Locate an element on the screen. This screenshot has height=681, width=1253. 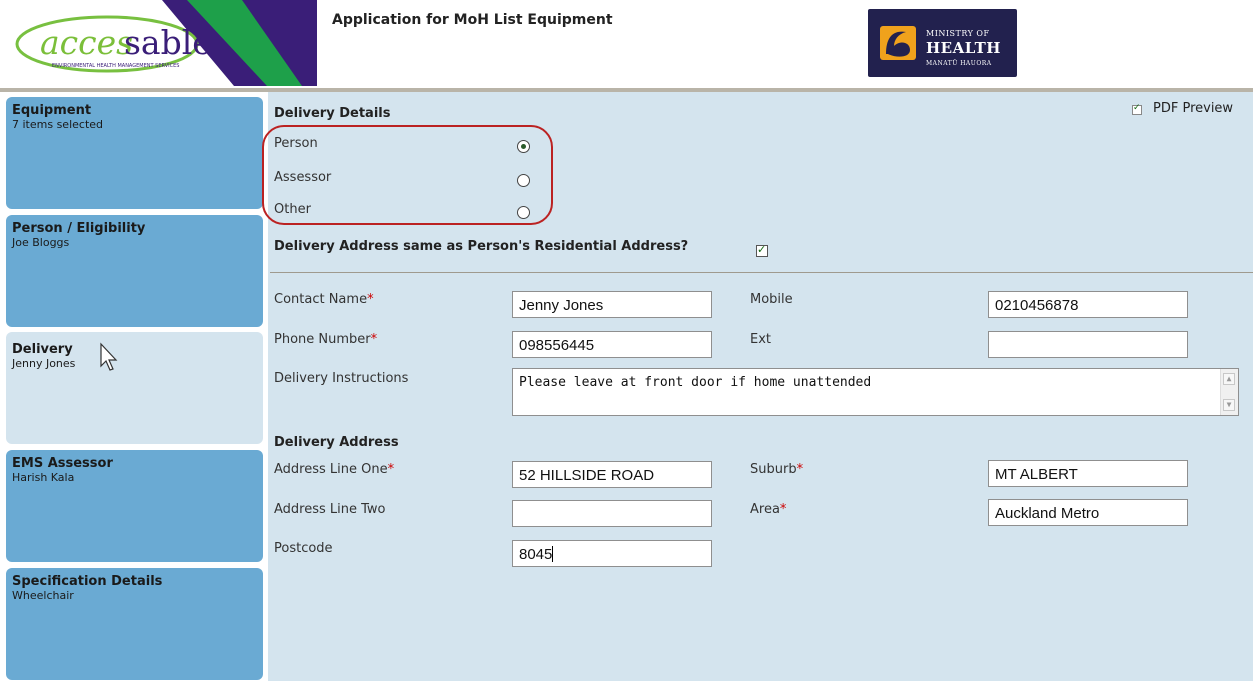
instructions-scrollbar: ▲ ▼ is located at coordinates (1229, 392).